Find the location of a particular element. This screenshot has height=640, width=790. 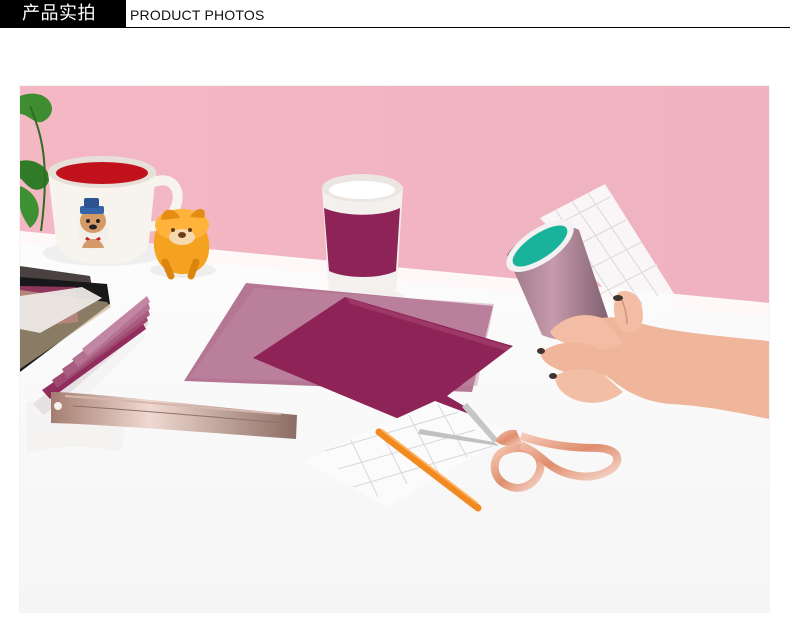

magenta-sleeve-cup is located at coordinates (363, 241).